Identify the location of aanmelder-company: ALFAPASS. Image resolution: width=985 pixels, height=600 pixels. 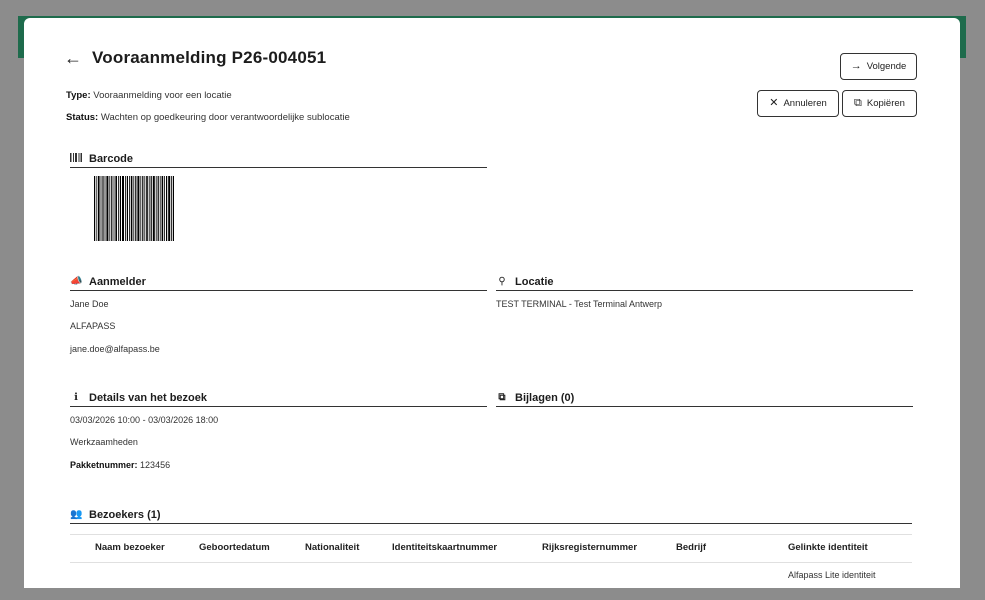
(93, 326).